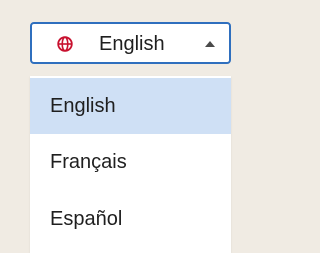 The width and height of the screenshot is (320, 253). Describe the element at coordinates (210, 44) in the screenshot. I see `caret-up-icon` at that location.